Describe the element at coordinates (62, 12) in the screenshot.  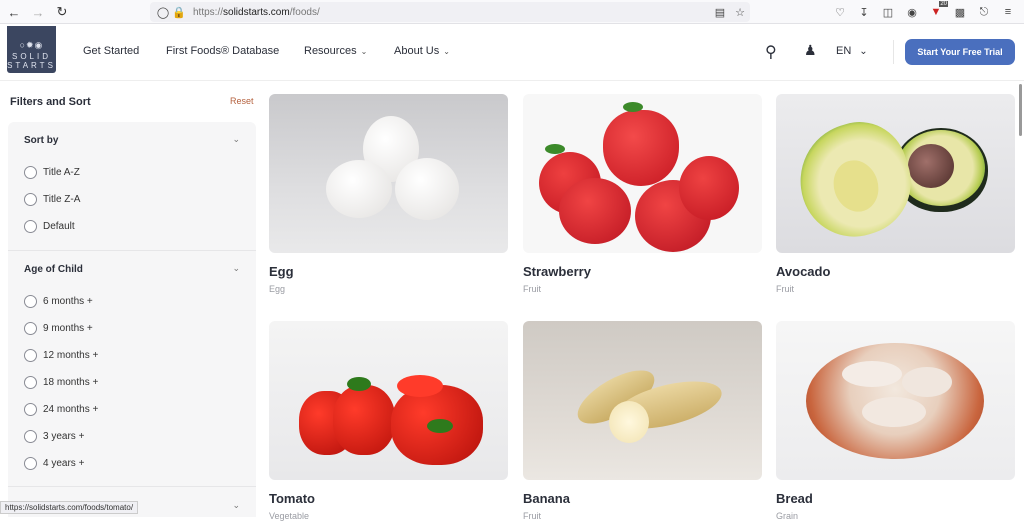
I see `reload-icon: ↻` at that location.